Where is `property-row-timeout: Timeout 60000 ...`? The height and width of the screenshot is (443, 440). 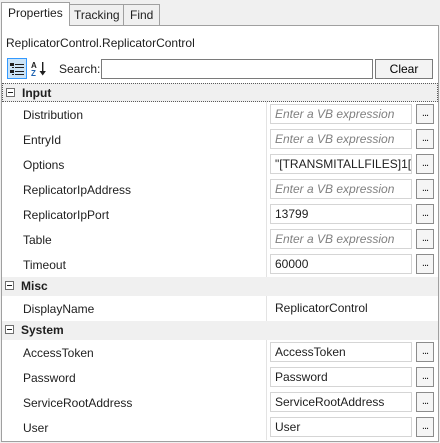
property-row-timeout: Timeout 60000 ... is located at coordinates (220, 264).